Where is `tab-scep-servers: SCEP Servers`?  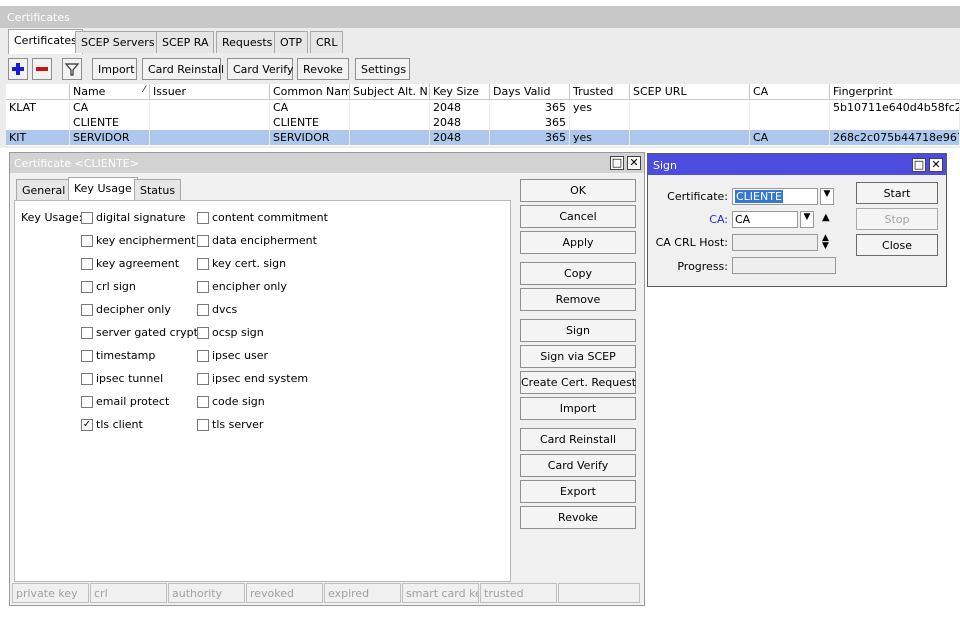
tab-scep-servers: SCEP Servers is located at coordinates (118, 42).